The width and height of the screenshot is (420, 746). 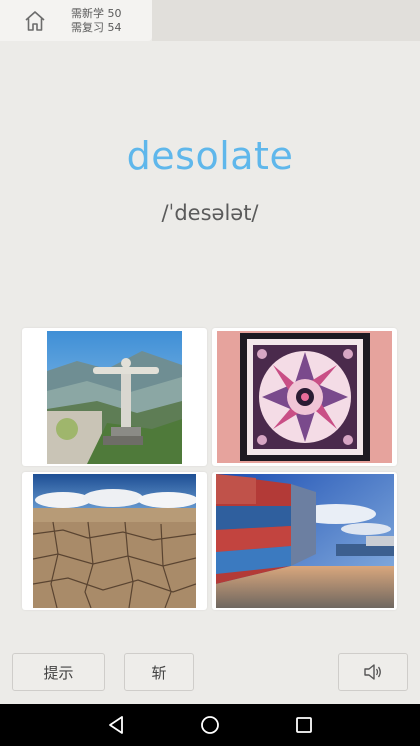 I want to click on ornate-scarf-pattern-image, so click(x=304, y=397).